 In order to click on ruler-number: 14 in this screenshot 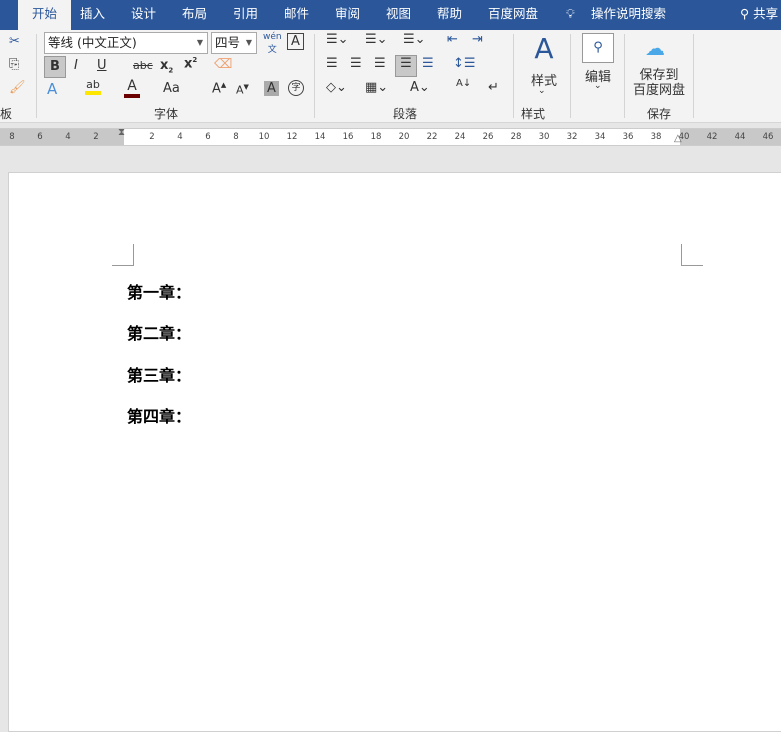, I will do `click(320, 137)`.